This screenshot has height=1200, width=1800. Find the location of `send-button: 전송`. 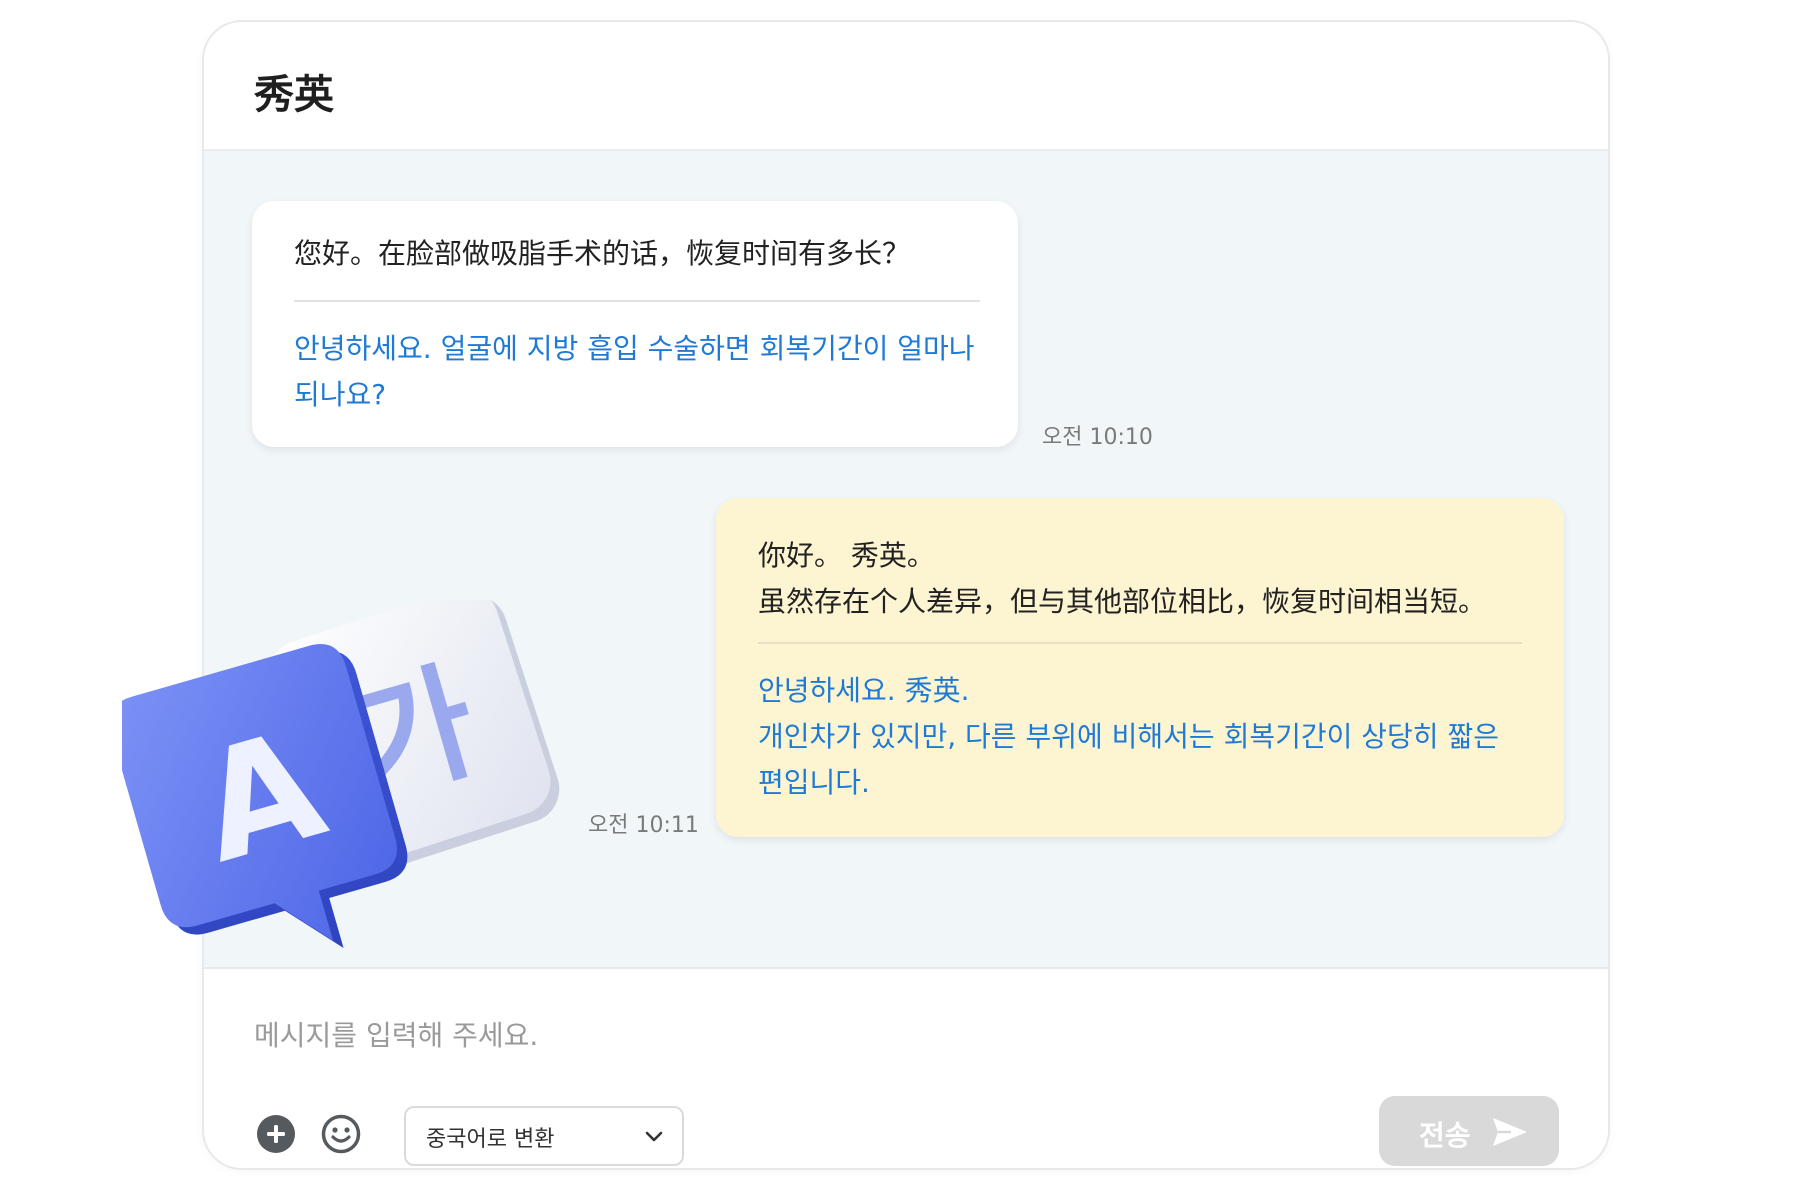

send-button: 전송 is located at coordinates (1469, 1131).